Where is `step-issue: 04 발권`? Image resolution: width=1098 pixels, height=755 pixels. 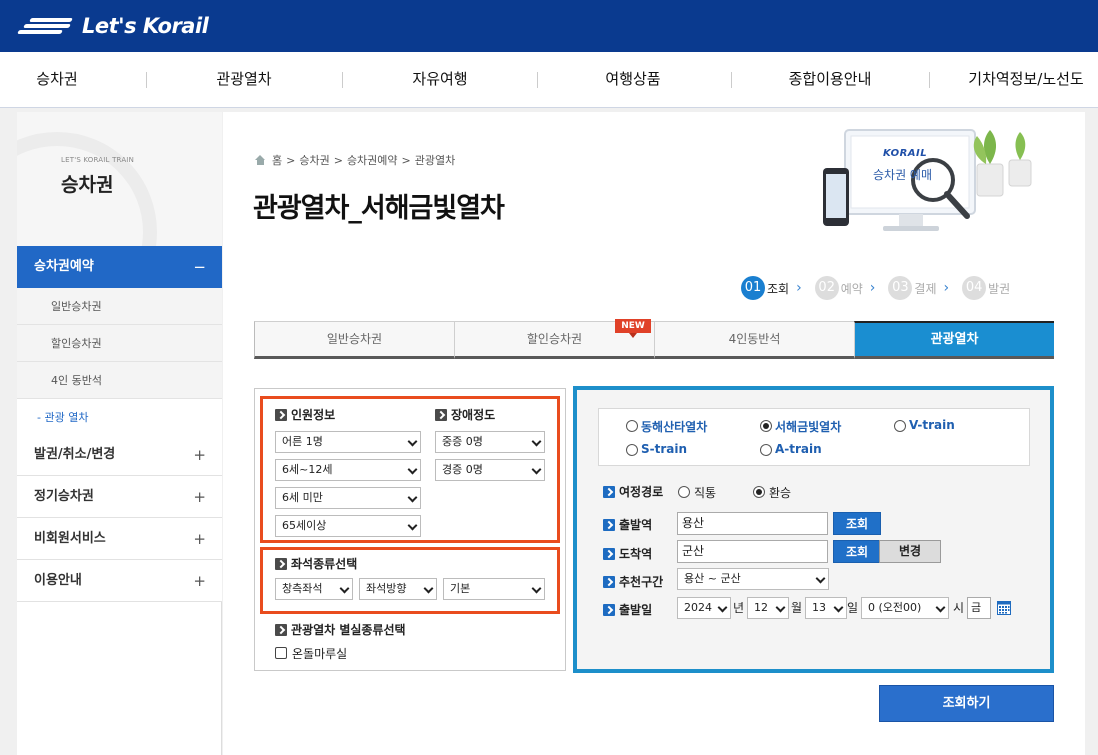 step-issue: 04 발권 is located at coordinates (986, 288).